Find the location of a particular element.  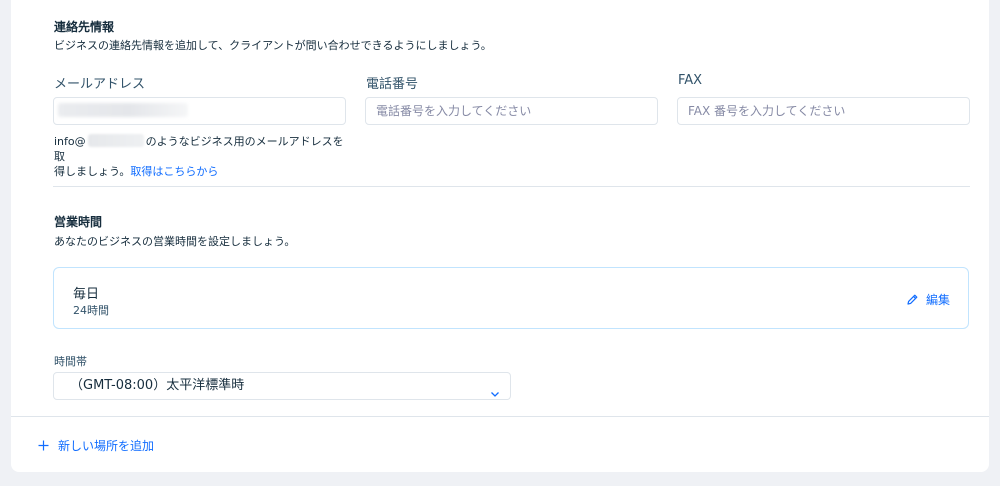

hours-section-description: あなたのビジネスの営業時間を設定しましょう。 is located at coordinates (175, 241).